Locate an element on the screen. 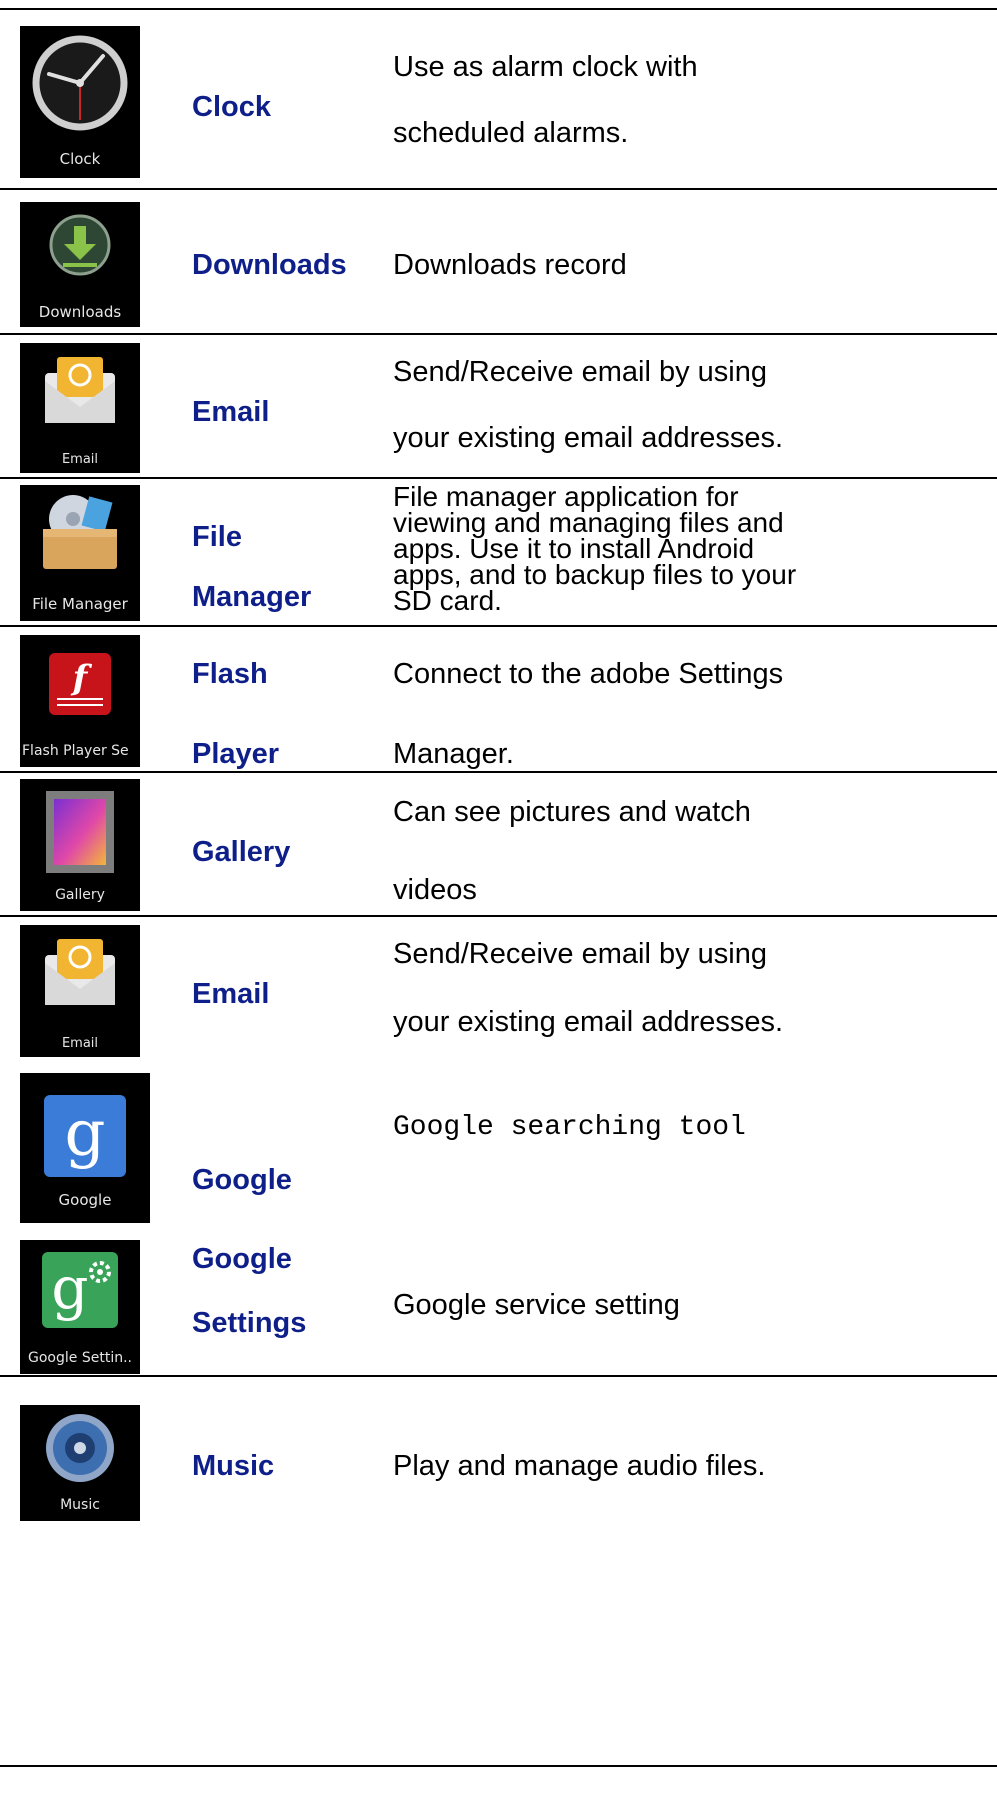  google-tile: g Google is located at coordinates (85, 1148).